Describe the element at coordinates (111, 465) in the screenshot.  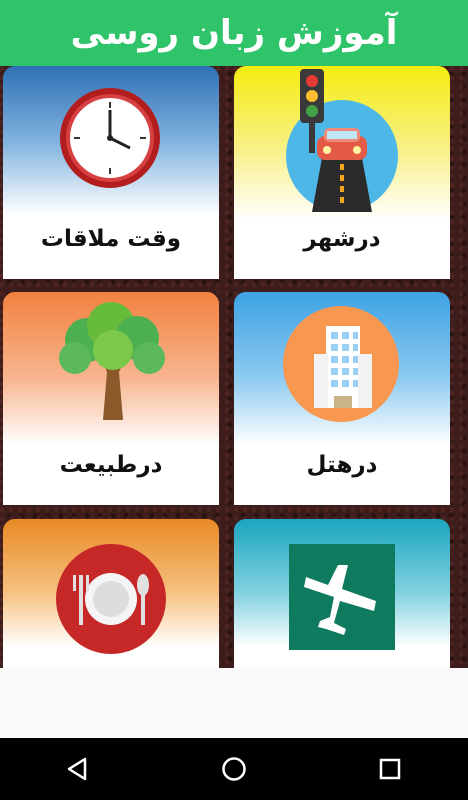
I see `card-label: درطبیعت` at that location.